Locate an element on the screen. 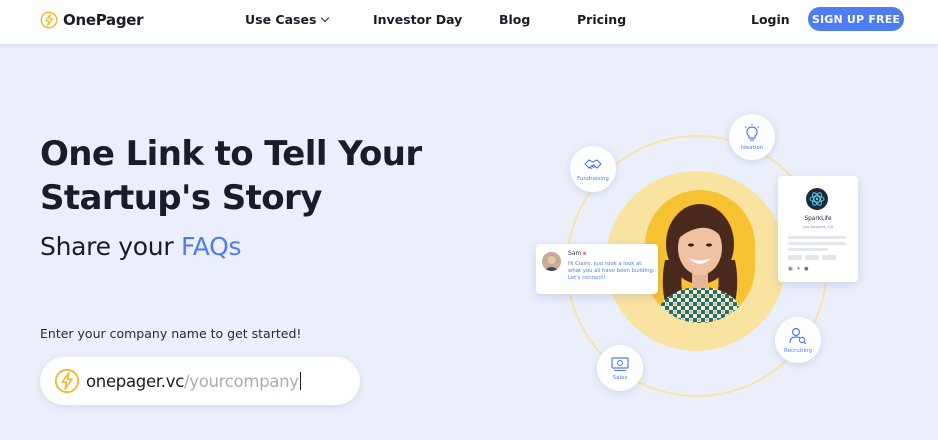 Image resolution: width=938 pixels, height=440 pixels. sam-avatar is located at coordinates (551, 261).